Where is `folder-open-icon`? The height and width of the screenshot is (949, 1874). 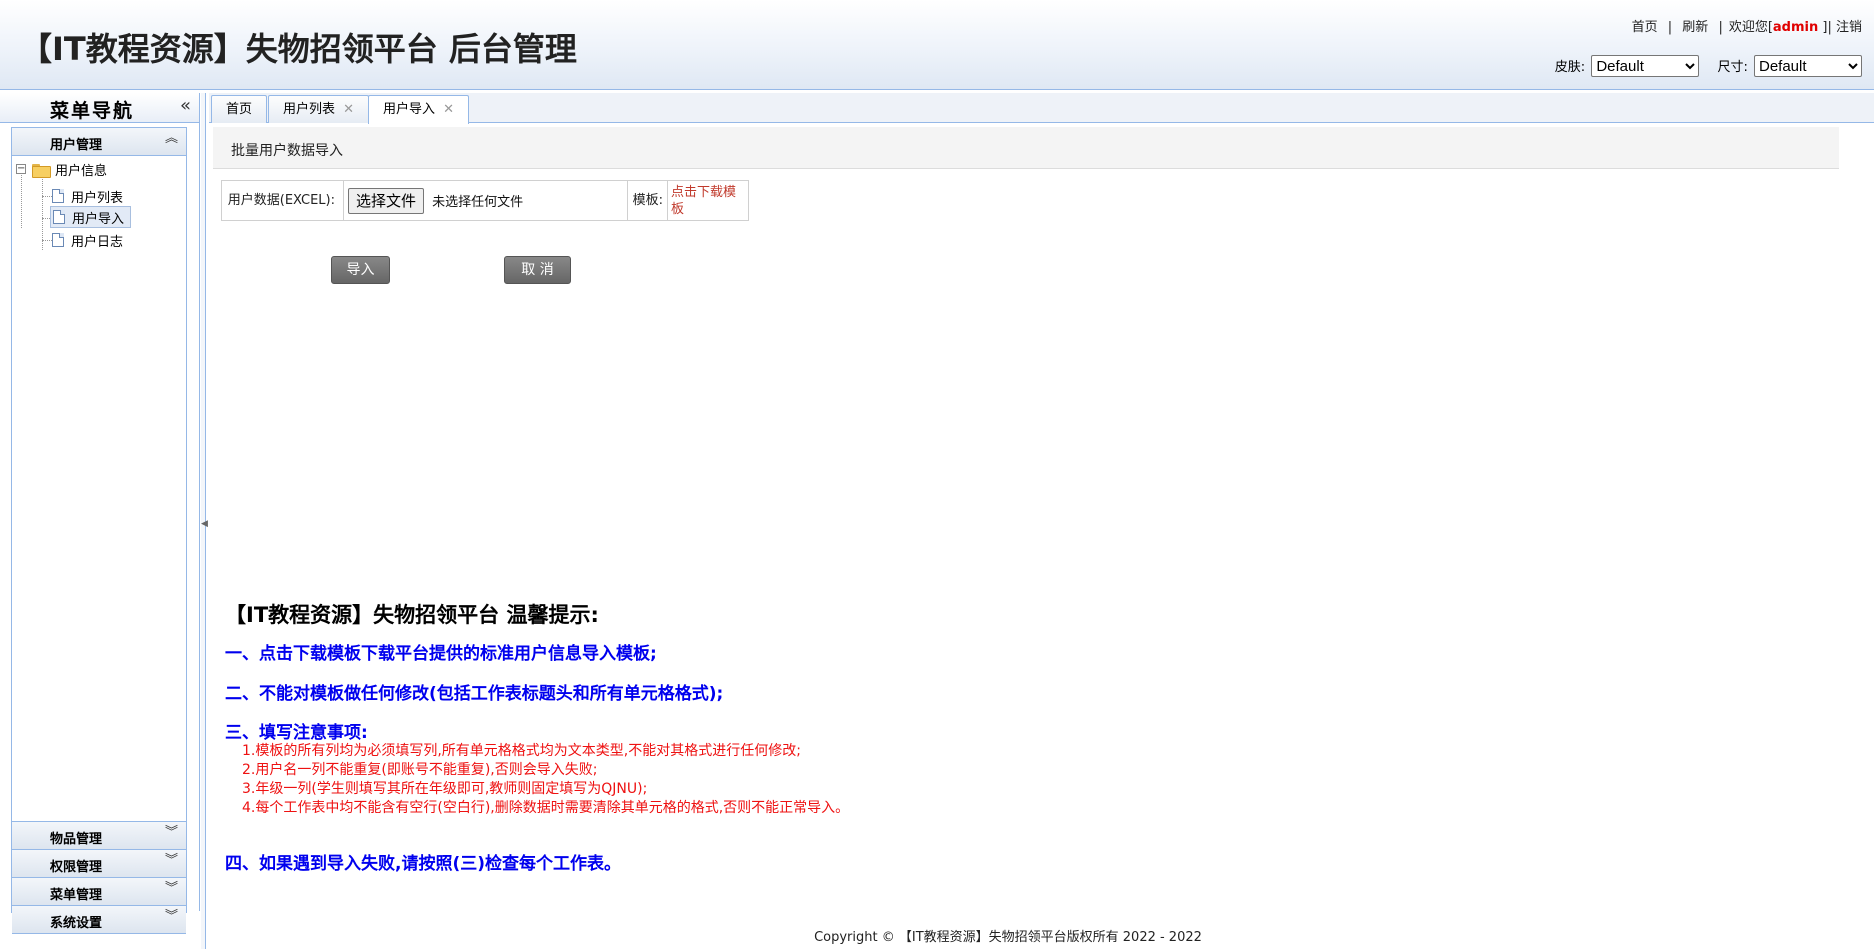 folder-open-icon is located at coordinates (41, 170).